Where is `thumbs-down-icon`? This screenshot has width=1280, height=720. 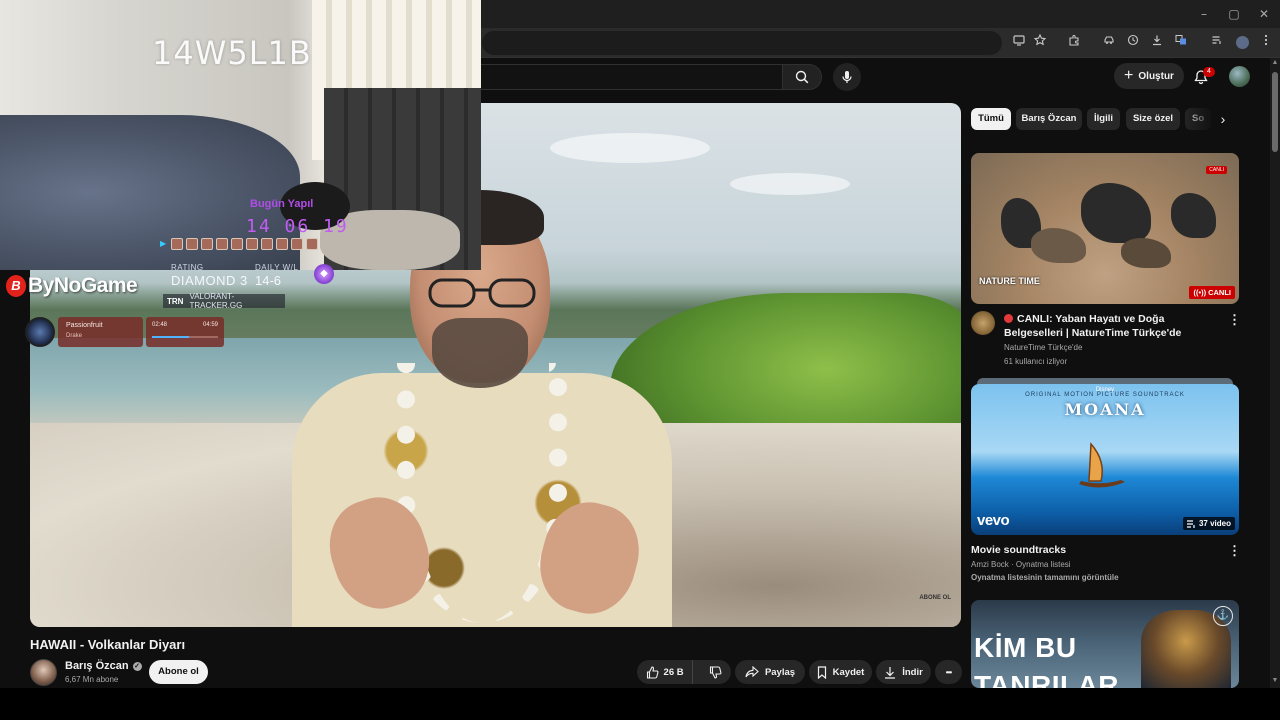 thumbs-down-icon is located at coordinates (715, 672).